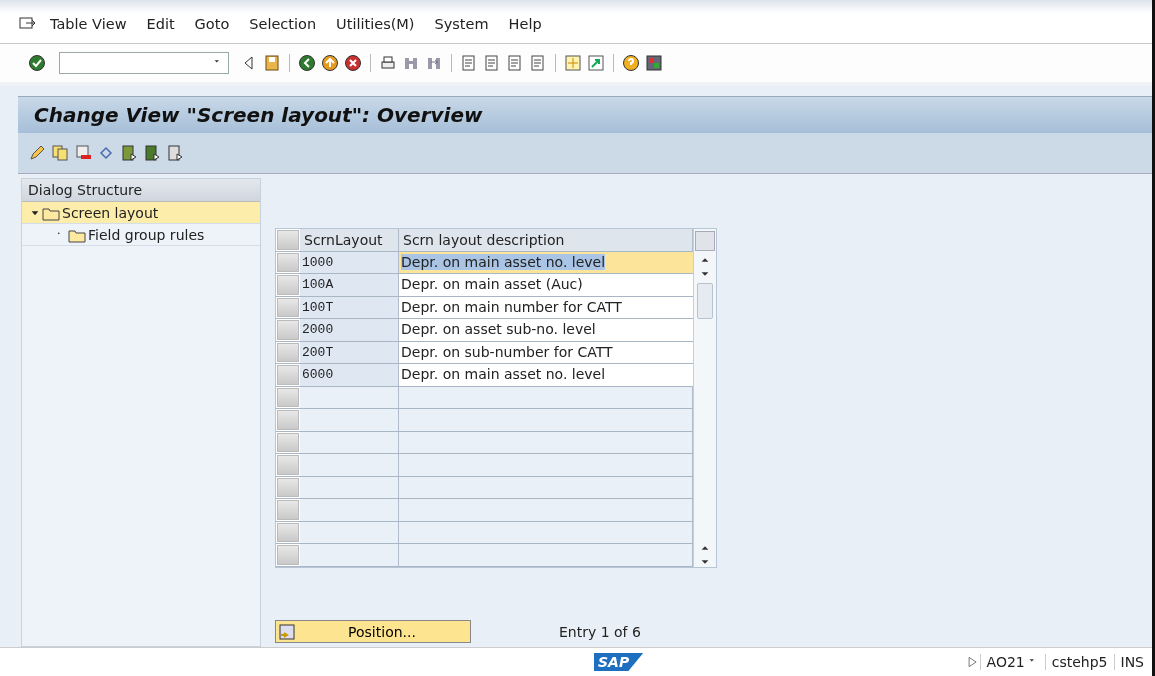 This screenshot has height=676, width=1155. I want to click on insert-mode: INS, so click(1131, 662).